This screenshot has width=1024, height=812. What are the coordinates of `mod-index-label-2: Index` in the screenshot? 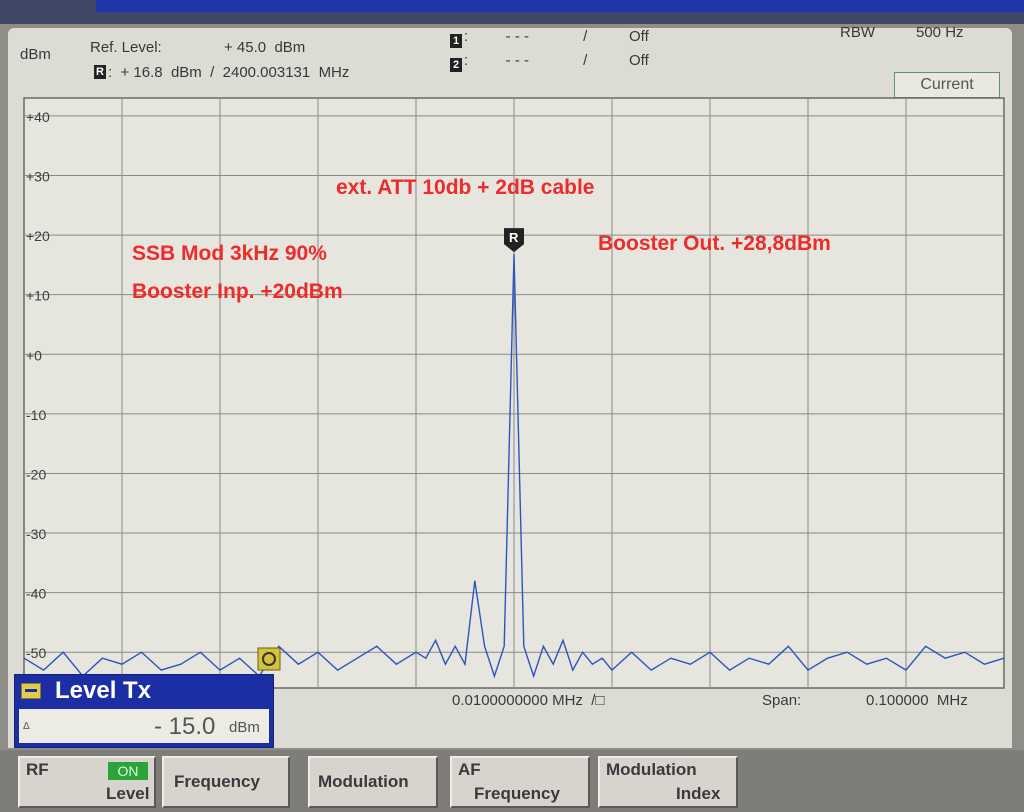 It's located at (698, 793).